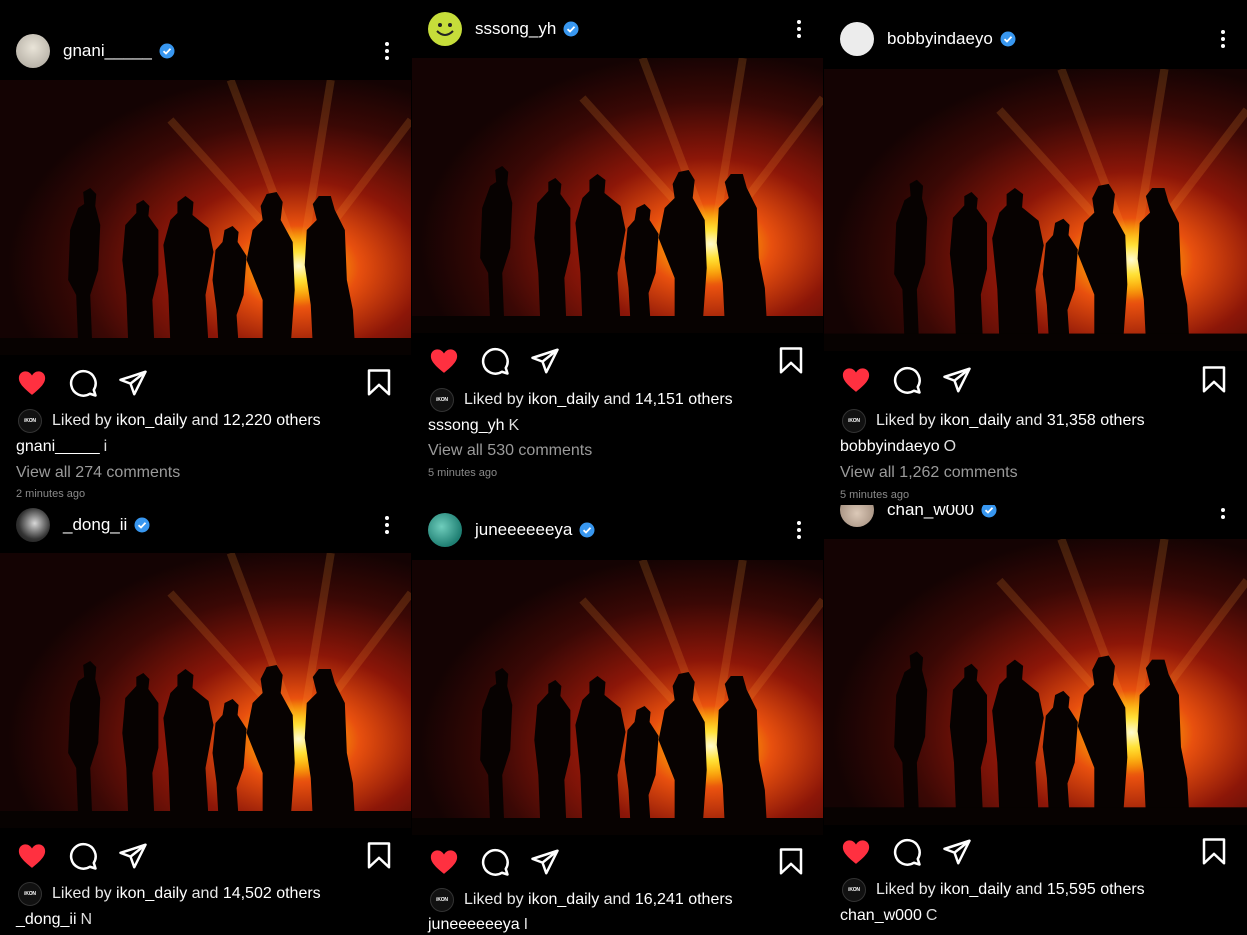 The width and height of the screenshot is (1247, 935). What do you see at coordinates (474, 924) in the screenshot?
I see `caption-username: juneeeeeeya` at bounding box center [474, 924].